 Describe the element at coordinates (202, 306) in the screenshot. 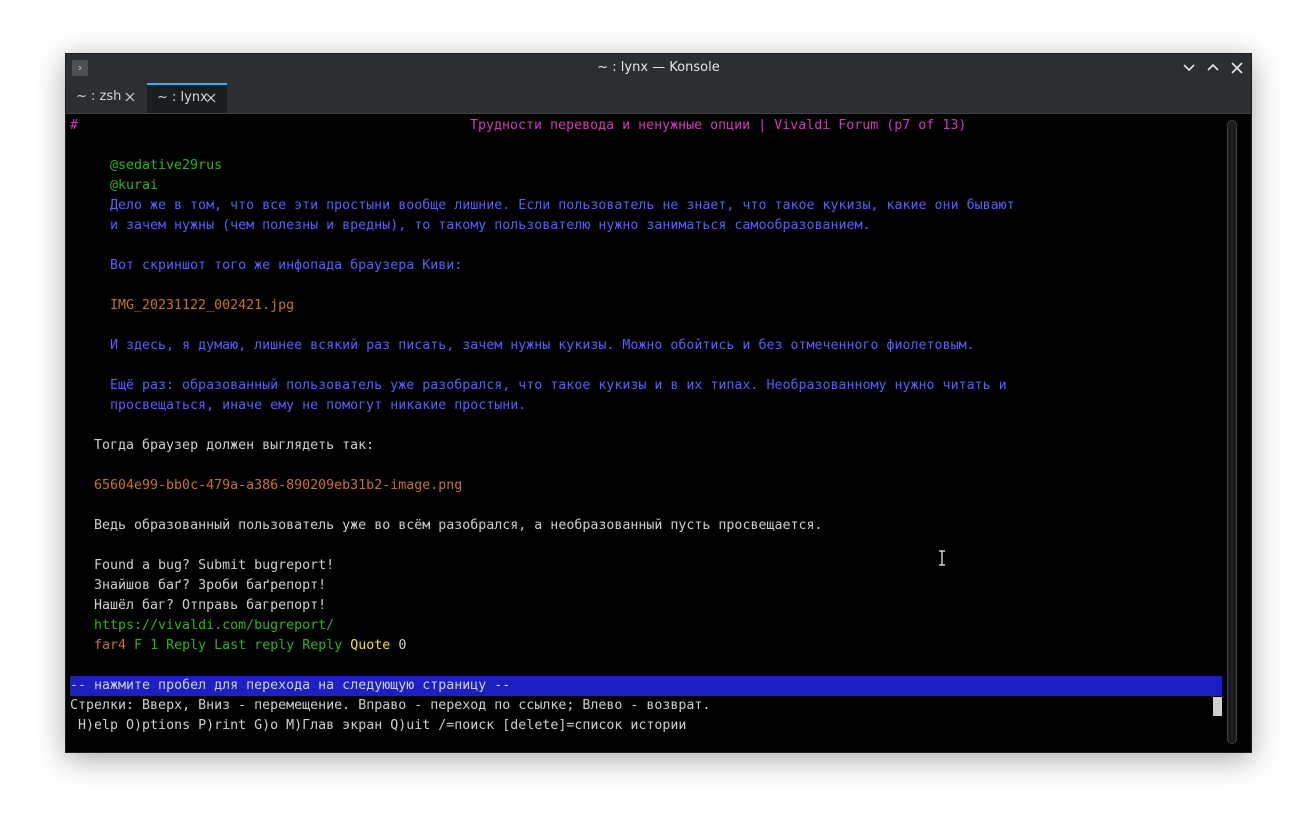

I see `quote-image-link: IMG_20231122_002421.jpg` at that location.